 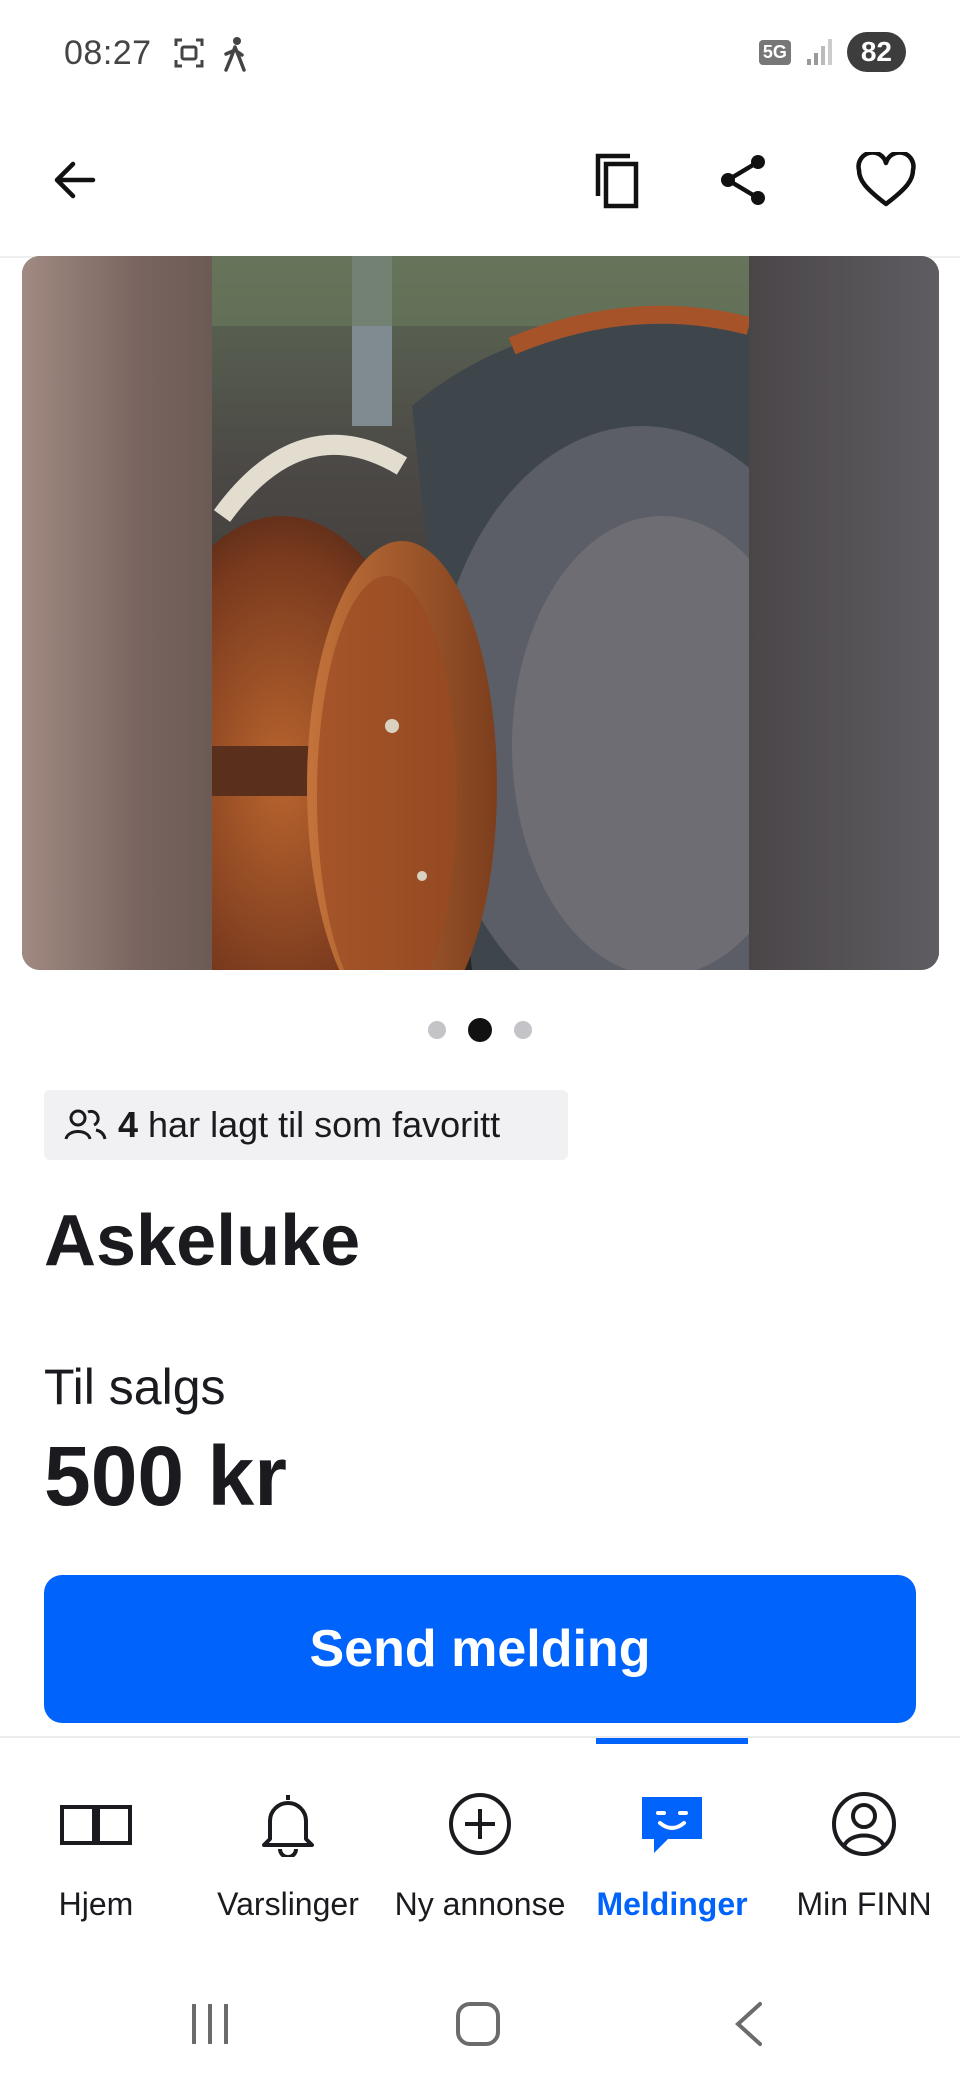 What do you see at coordinates (288, 1904) in the screenshot?
I see `nav-label: Varslinger` at bounding box center [288, 1904].